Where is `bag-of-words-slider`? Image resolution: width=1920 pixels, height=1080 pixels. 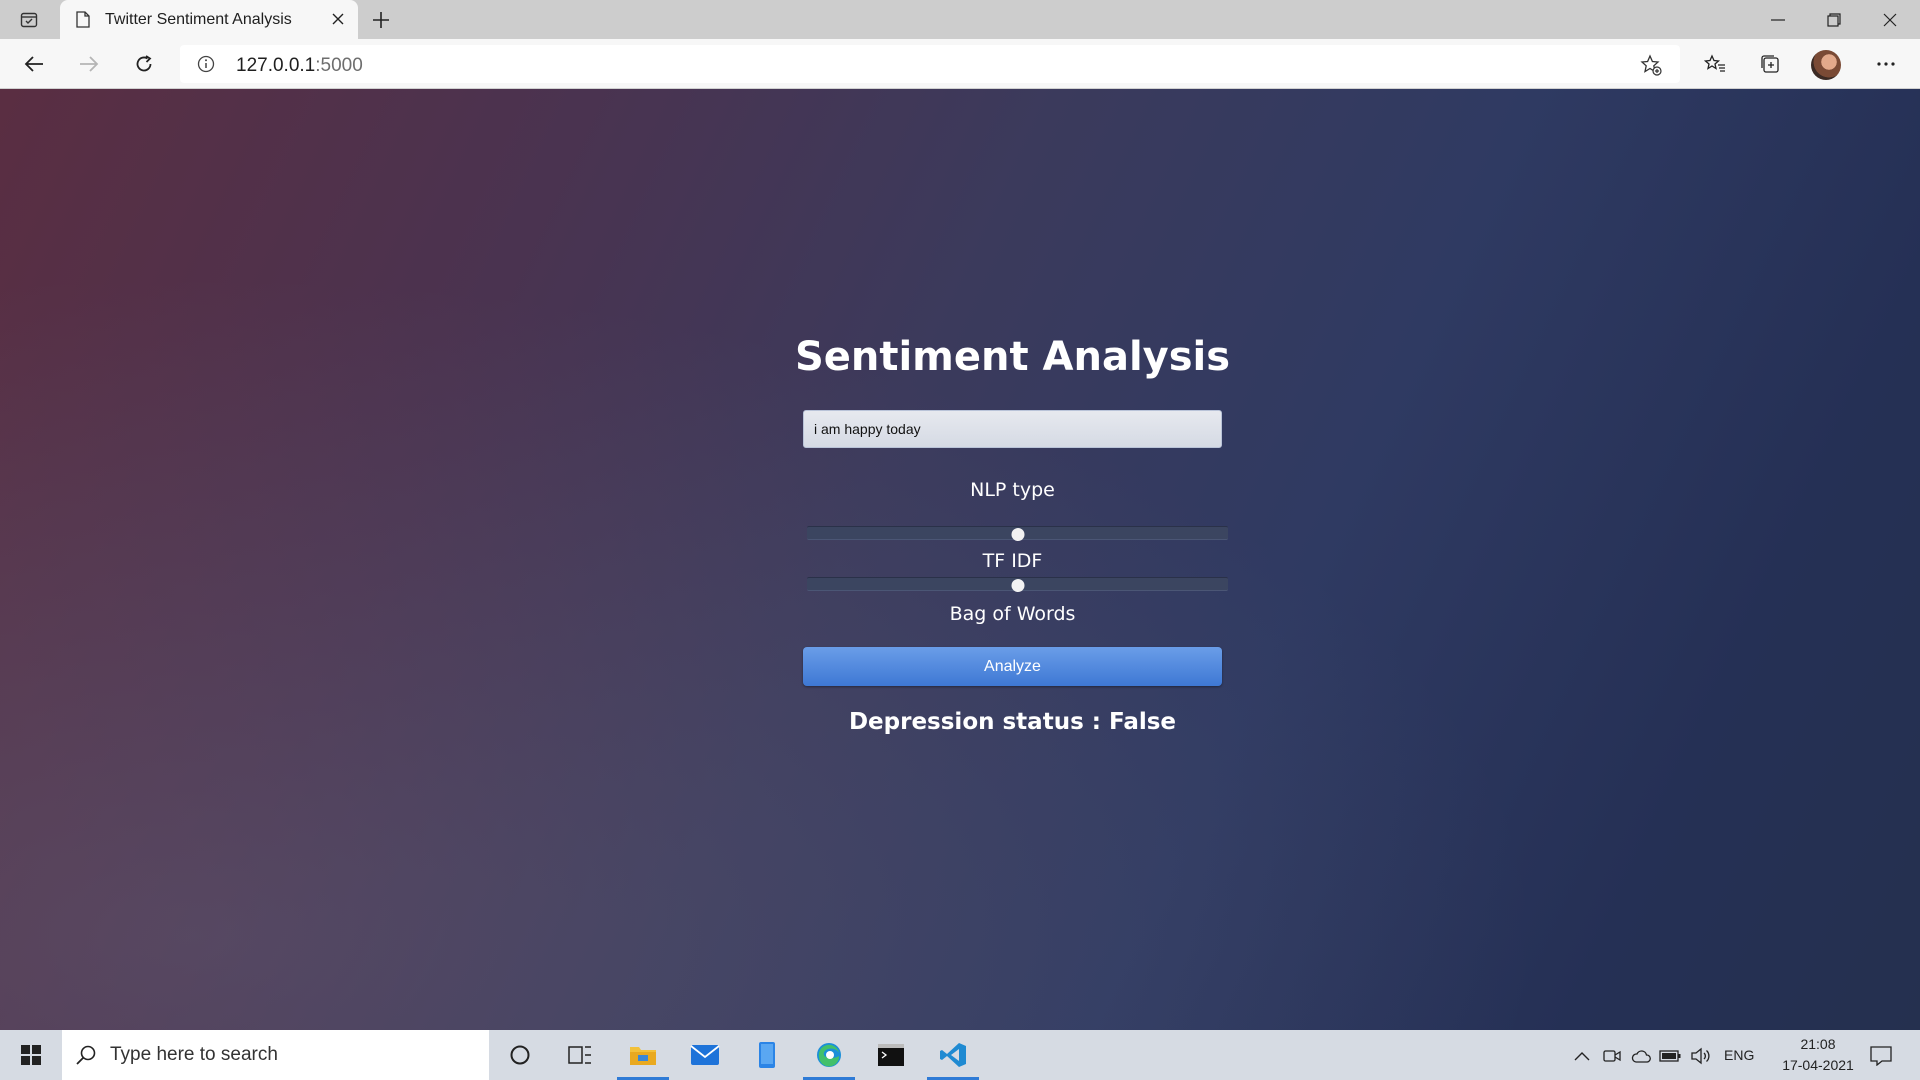
bag-of-words-slider is located at coordinates (1017, 584).